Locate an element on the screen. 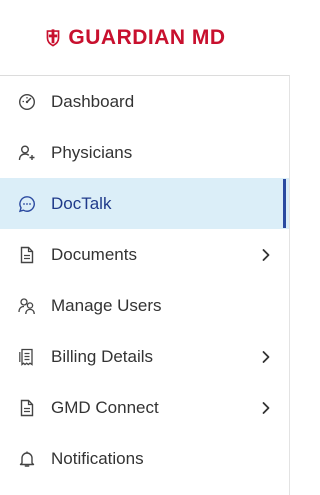 Image resolution: width=320 pixels, height=495 pixels. users-icon is located at coordinates (27, 306).